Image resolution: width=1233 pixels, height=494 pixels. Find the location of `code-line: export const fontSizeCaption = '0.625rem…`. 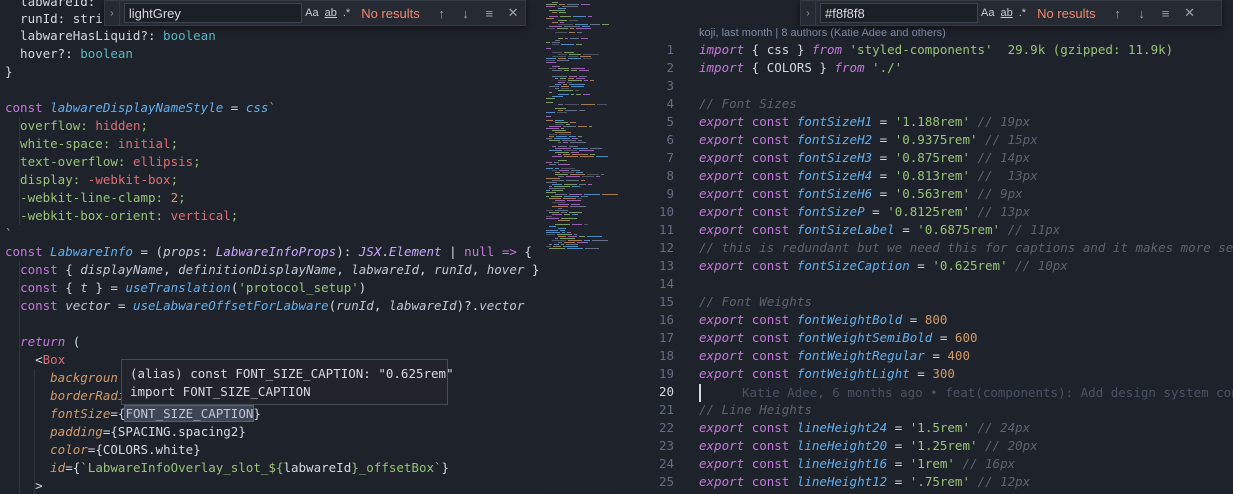

code-line: export const fontSizeCaption = '0.625rem… is located at coordinates (883, 265).